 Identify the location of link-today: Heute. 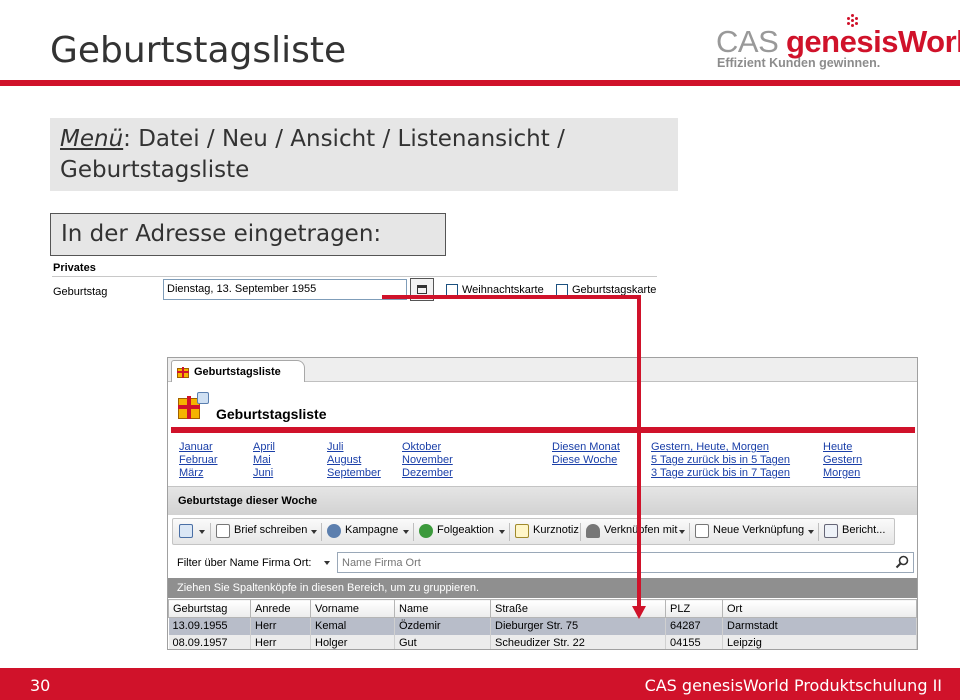
(837, 447).